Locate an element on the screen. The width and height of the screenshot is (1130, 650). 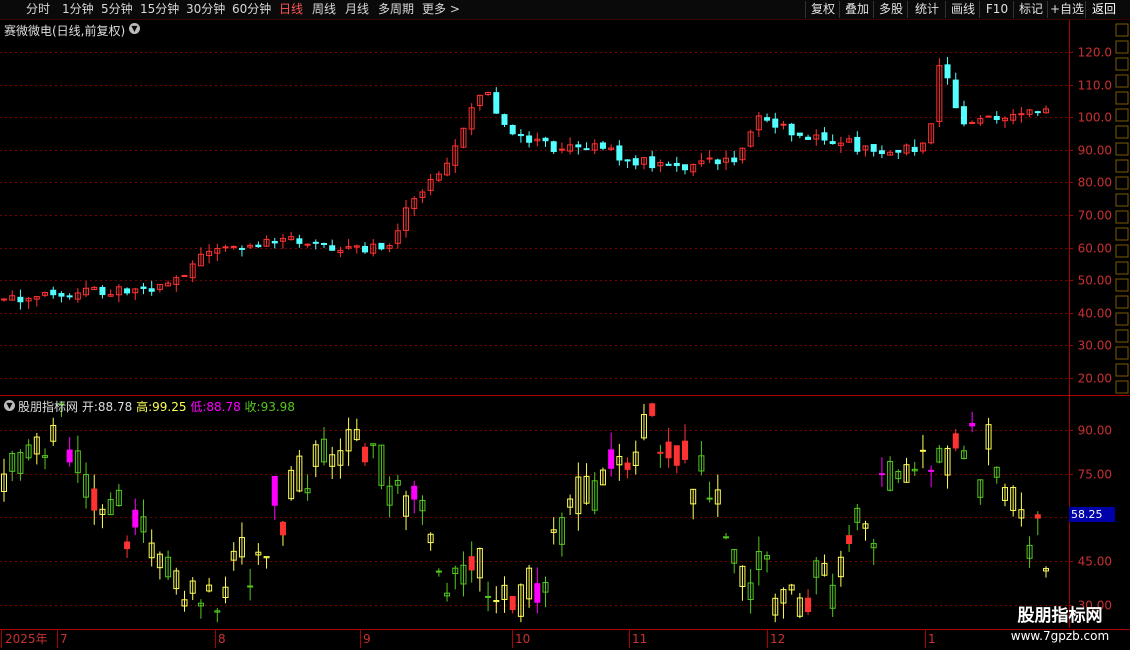
open-value: 88.78 is located at coordinates (115, 407).